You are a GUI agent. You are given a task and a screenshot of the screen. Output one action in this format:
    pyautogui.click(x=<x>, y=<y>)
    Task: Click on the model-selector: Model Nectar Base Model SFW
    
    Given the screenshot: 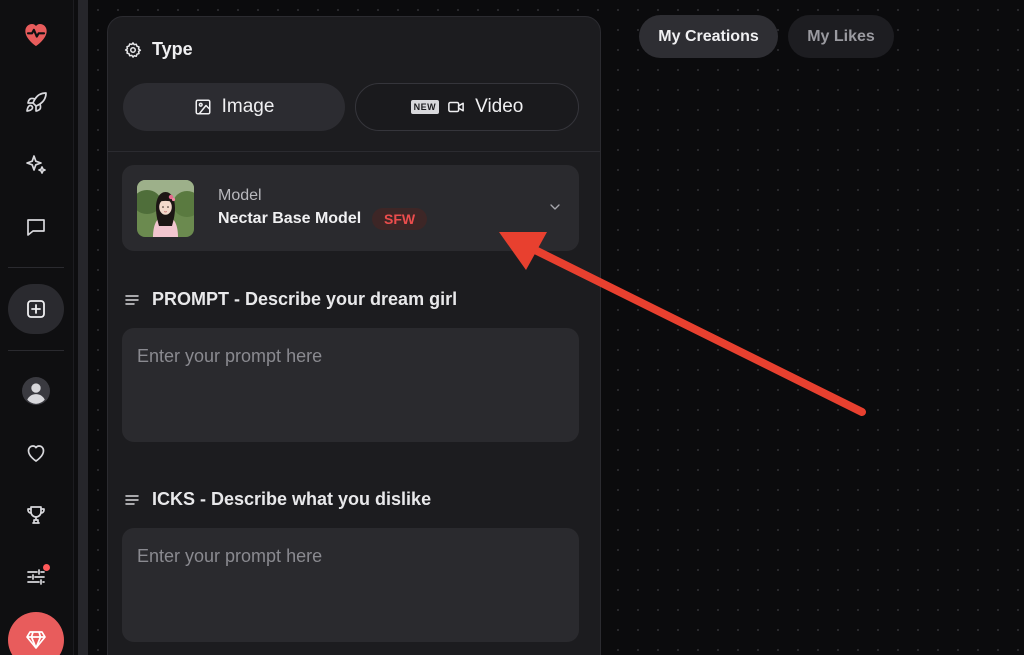 What is the action you would take?
    pyautogui.click(x=350, y=208)
    